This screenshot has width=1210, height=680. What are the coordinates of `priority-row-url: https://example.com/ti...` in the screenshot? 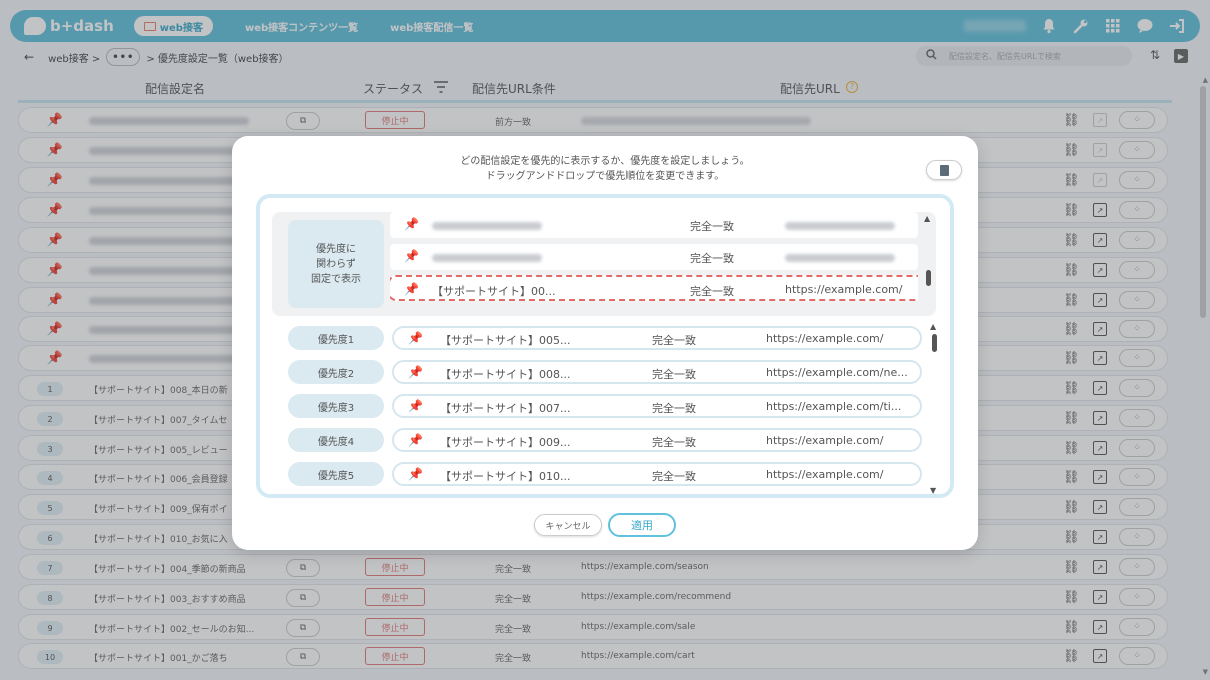 It's located at (834, 406).